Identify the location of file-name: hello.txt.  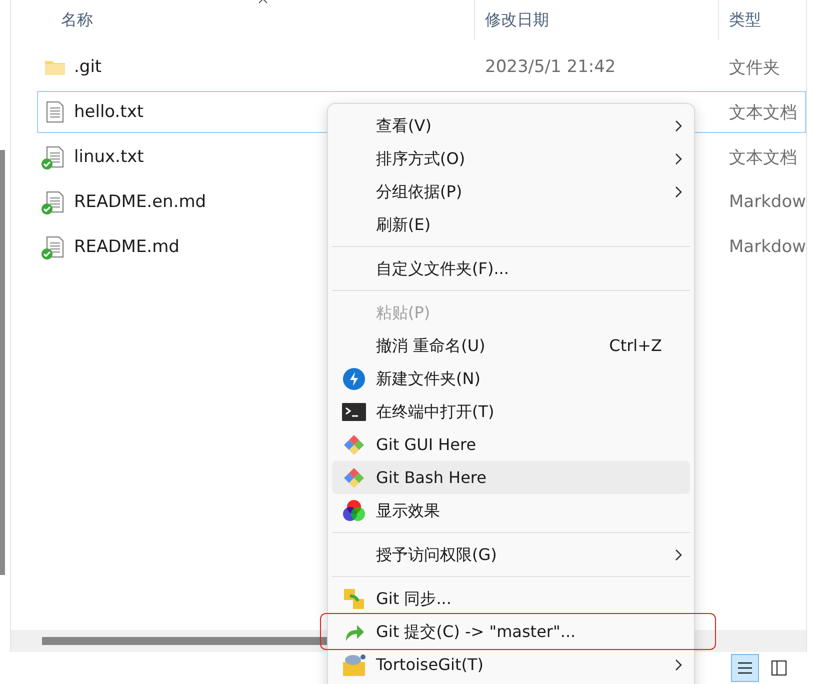
(109, 112).